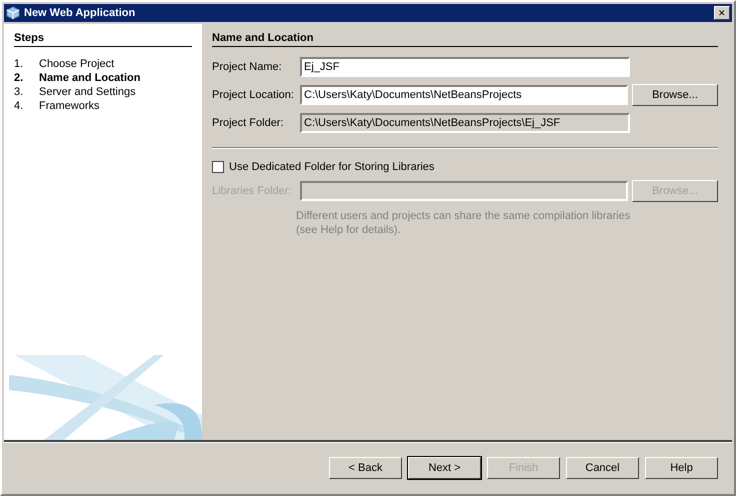 The height and width of the screenshot is (496, 736). I want to click on field-label: Project Name:, so click(247, 67).